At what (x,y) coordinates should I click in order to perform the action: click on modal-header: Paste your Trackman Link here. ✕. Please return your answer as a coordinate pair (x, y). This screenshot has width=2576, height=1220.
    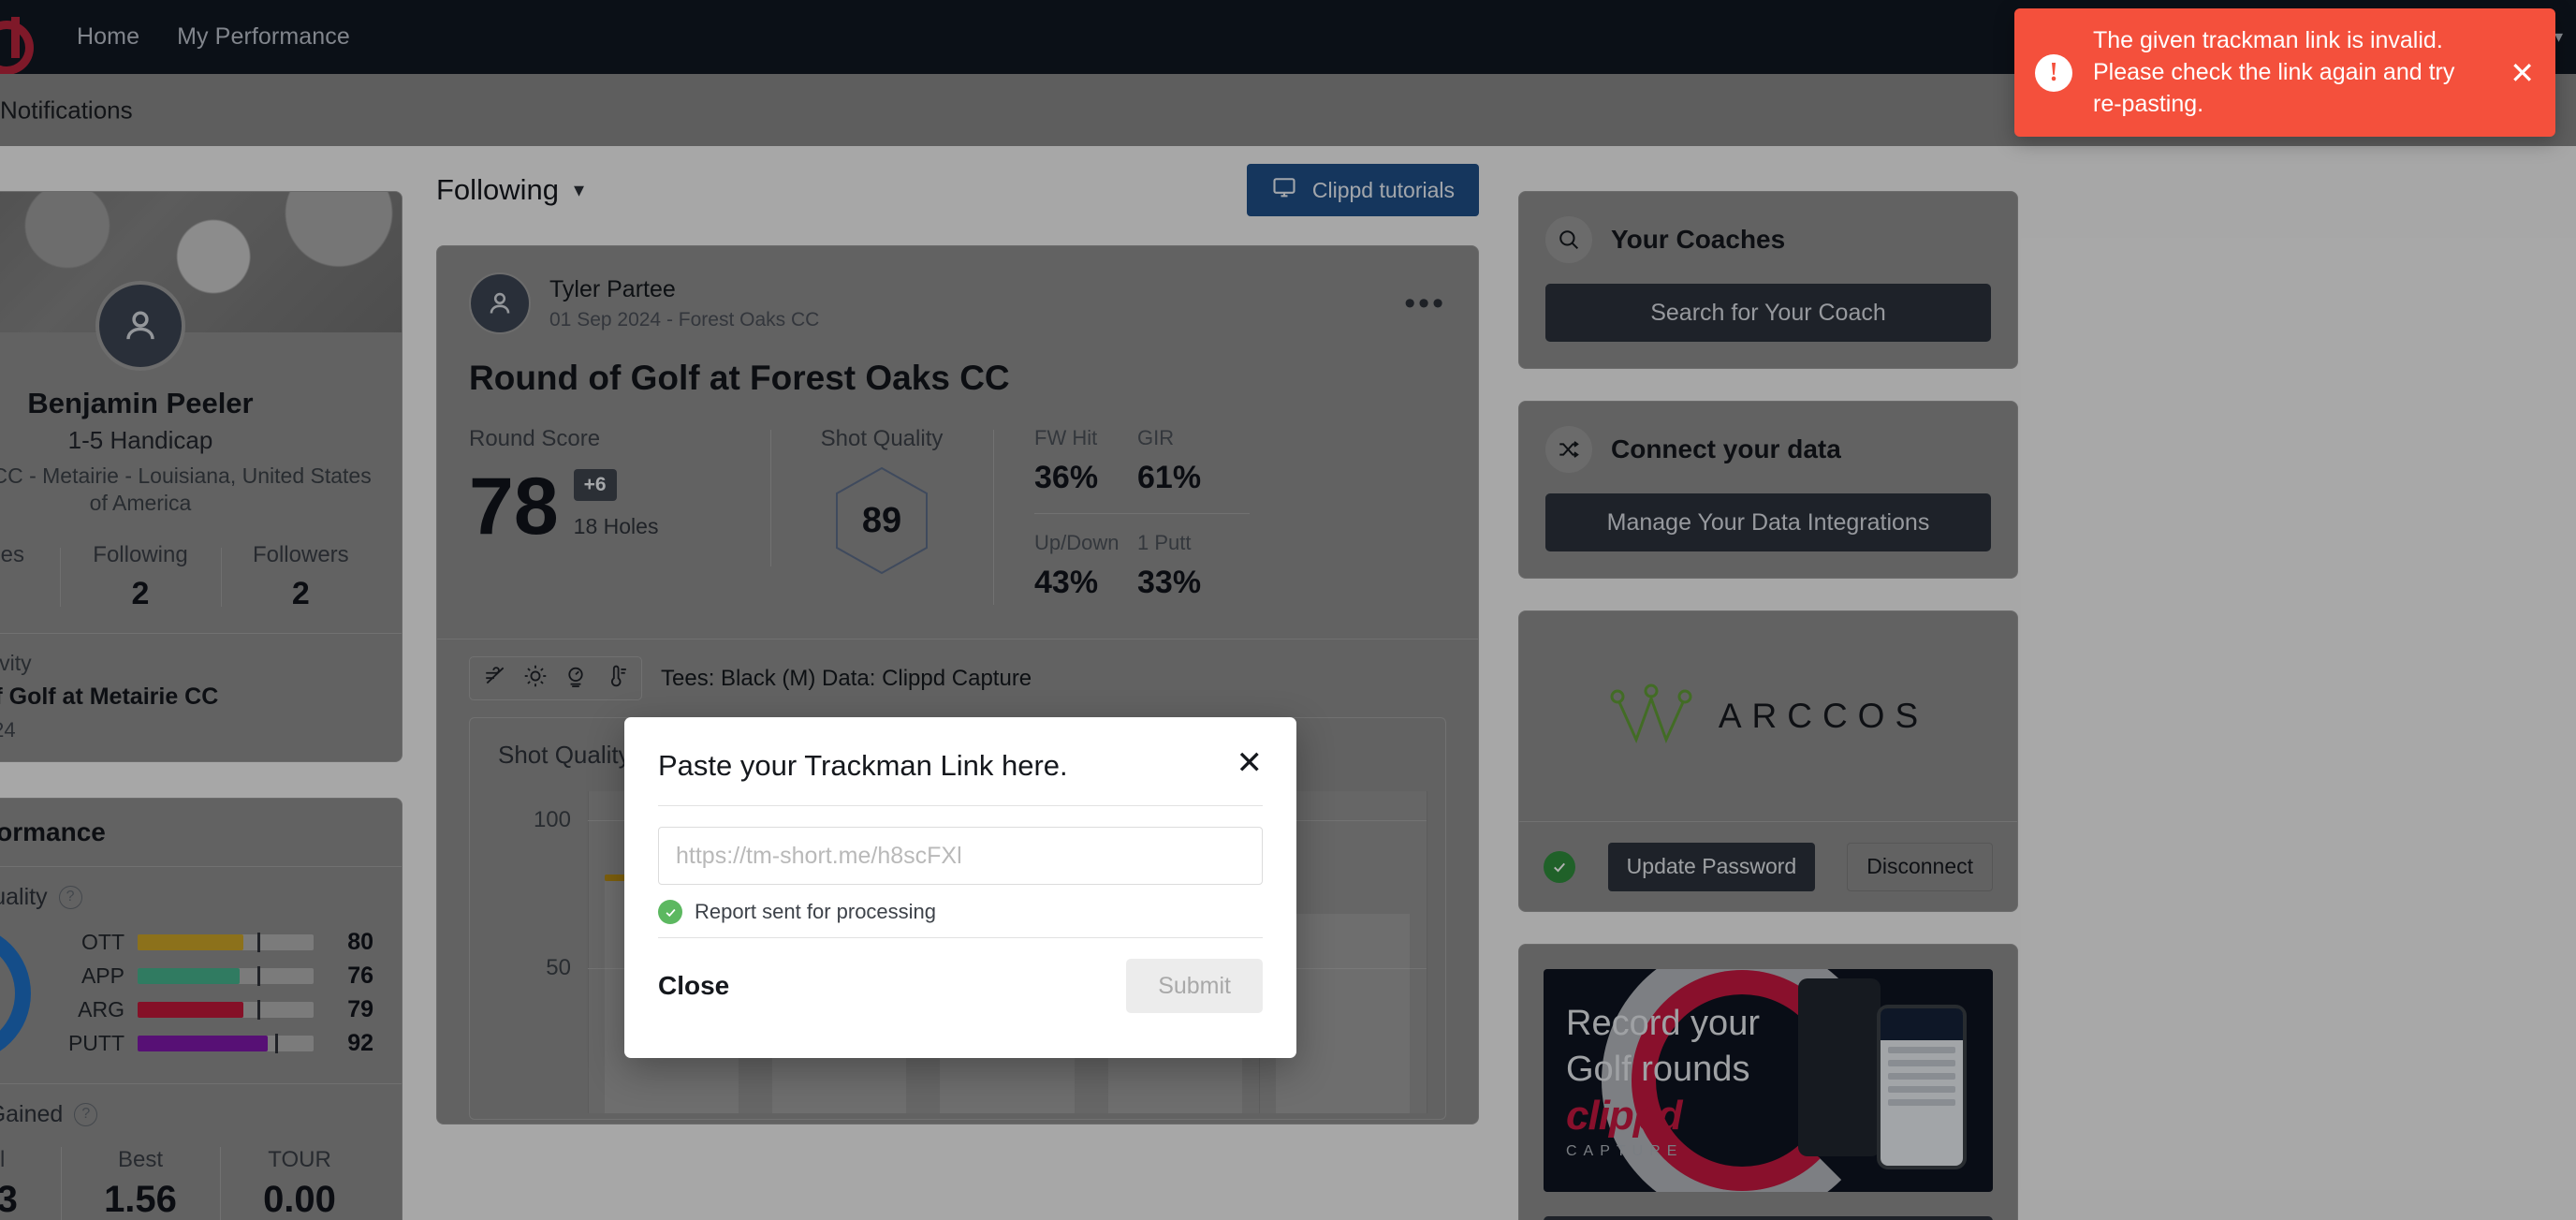
    Looking at the image, I should click on (960, 750).